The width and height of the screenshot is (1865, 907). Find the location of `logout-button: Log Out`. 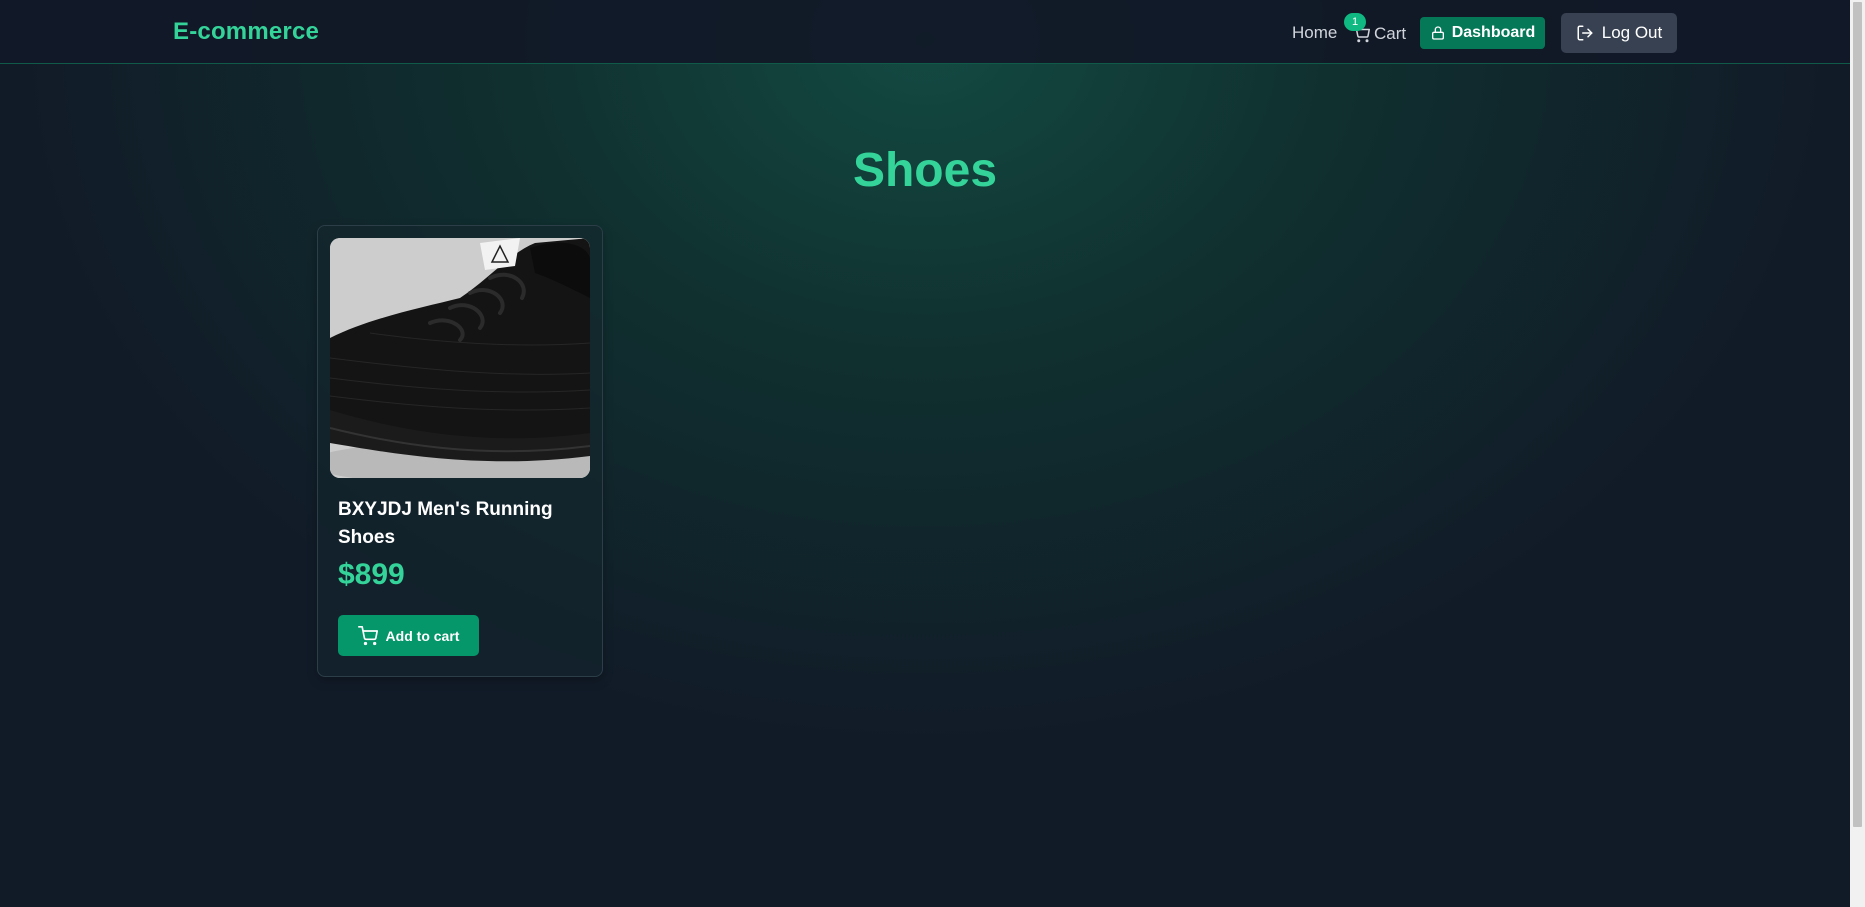

logout-button: Log Out is located at coordinates (1619, 33).